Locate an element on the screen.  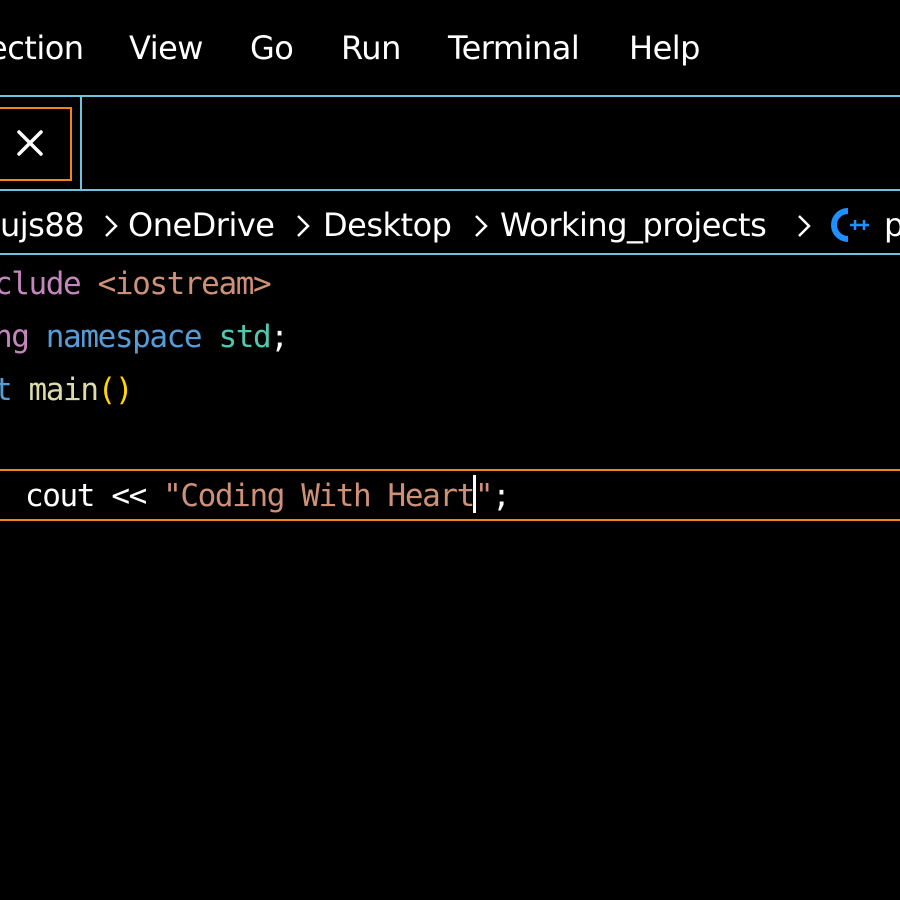
code-line-5: cout << "Coding With Heart"; is located at coordinates (268, 496).